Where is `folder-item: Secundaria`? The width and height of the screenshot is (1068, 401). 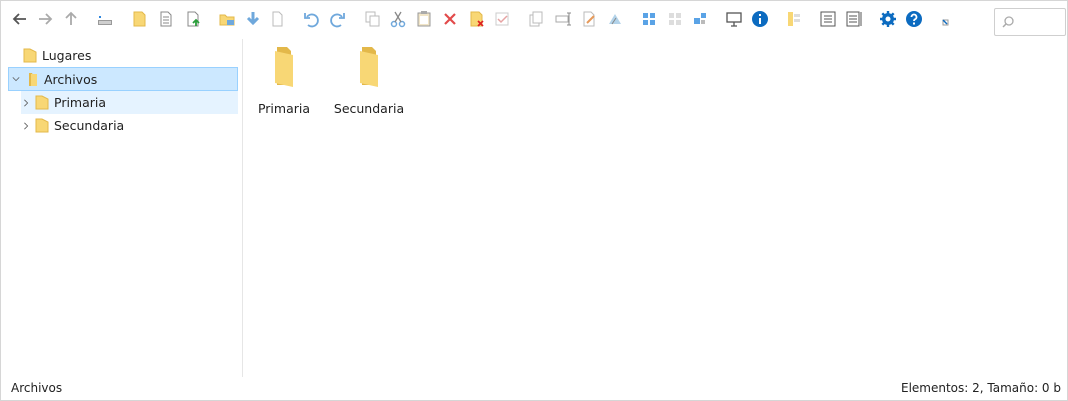 folder-item: Secundaria is located at coordinates (369, 83).